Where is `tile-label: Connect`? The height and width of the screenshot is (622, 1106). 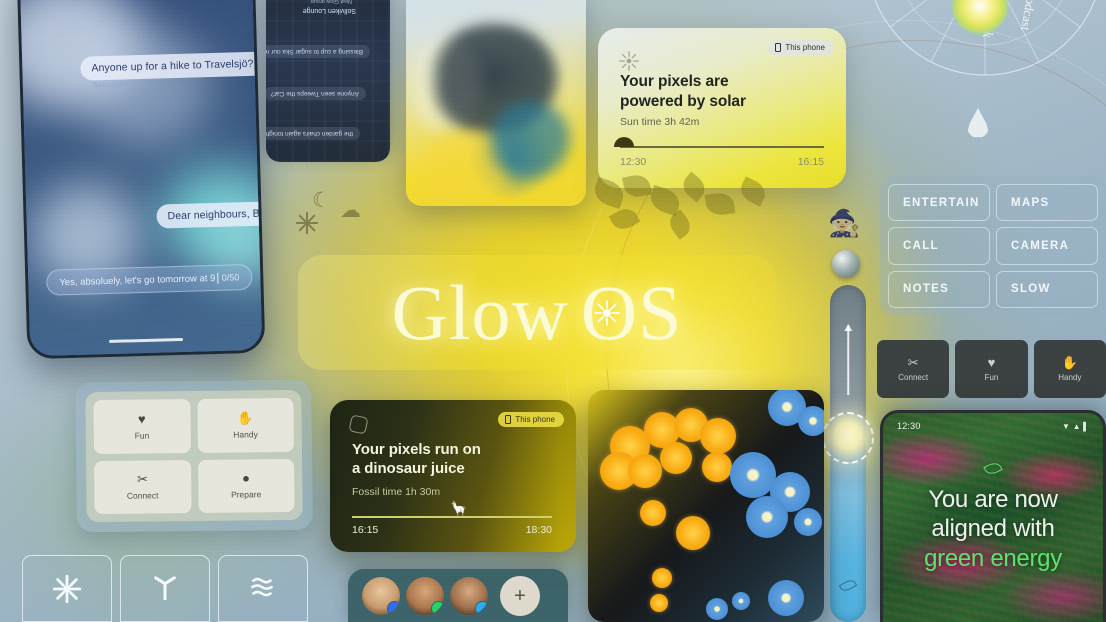
tile-label: Connect is located at coordinates (913, 377).